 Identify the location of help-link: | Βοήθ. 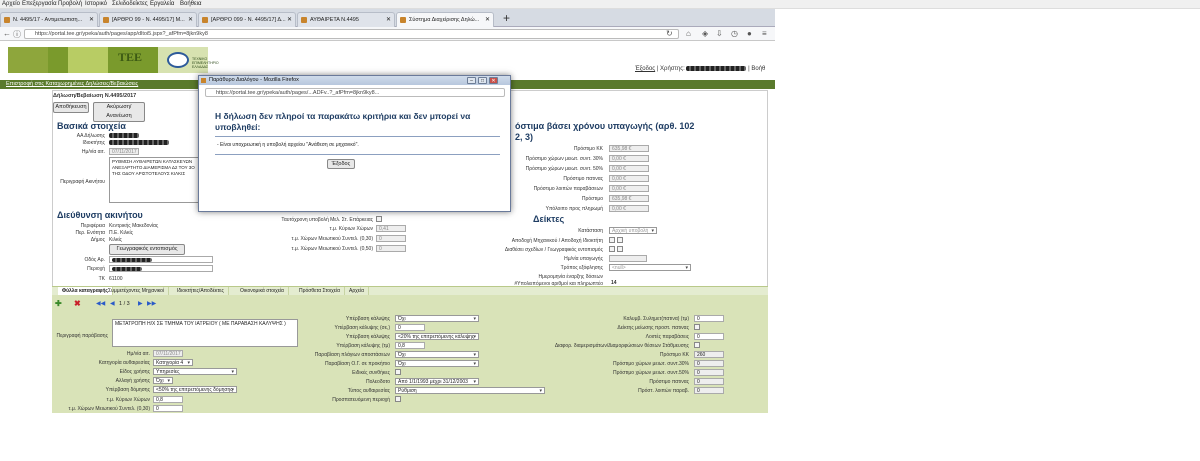
(756, 69).